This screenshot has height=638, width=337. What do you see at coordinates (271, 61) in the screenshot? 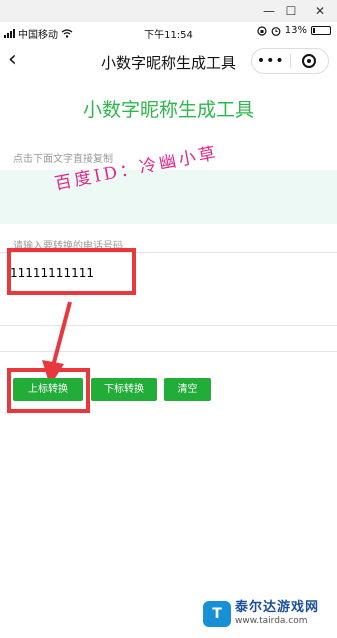
I see `more-dots-icon: •••` at bounding box center [271, 61].